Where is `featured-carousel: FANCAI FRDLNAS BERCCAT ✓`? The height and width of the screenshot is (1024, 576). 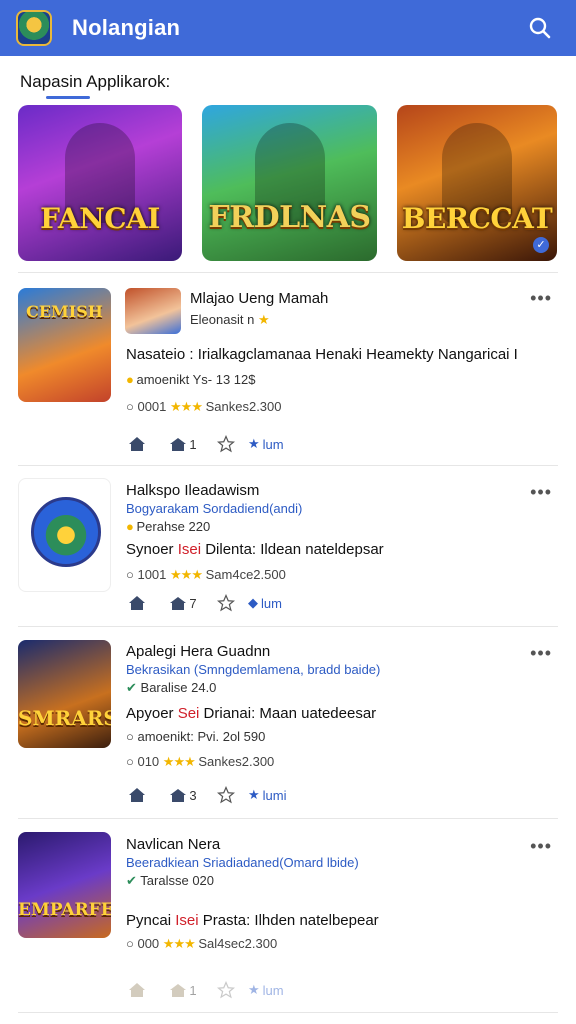 featured-carousel: FANCAI FRDLNAS BERCCAT ✓ is located at coordinates (297, 183).